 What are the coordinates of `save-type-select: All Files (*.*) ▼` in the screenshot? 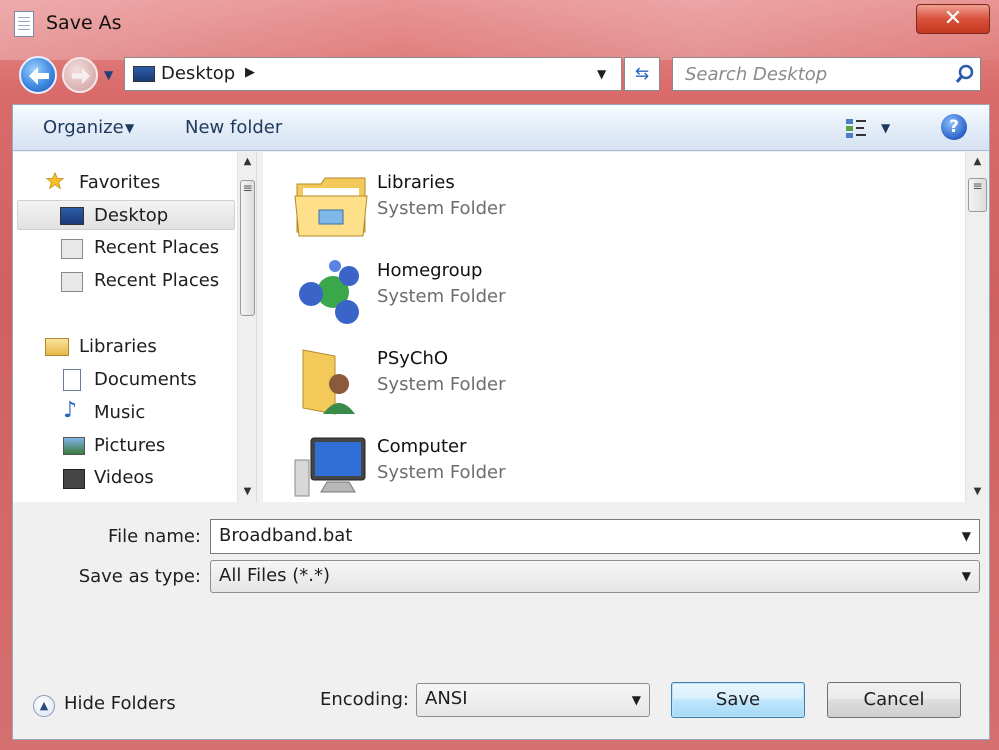 It's located at (595, 576).